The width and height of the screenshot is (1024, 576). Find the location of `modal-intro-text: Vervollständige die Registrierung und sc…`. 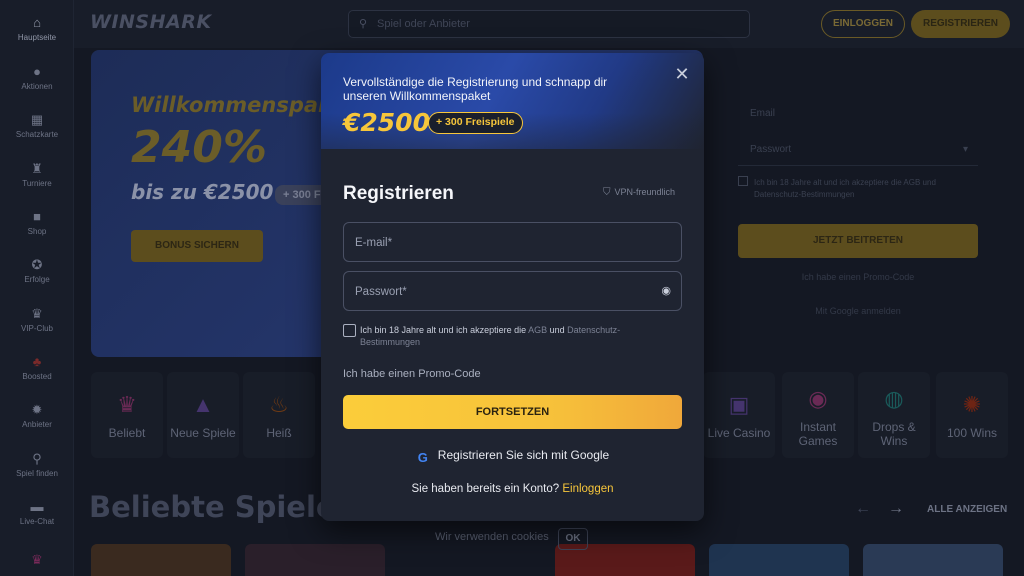

modal-intro-text: Vervollständige die Registrierung und sc… is located at coordinates (475, 89).